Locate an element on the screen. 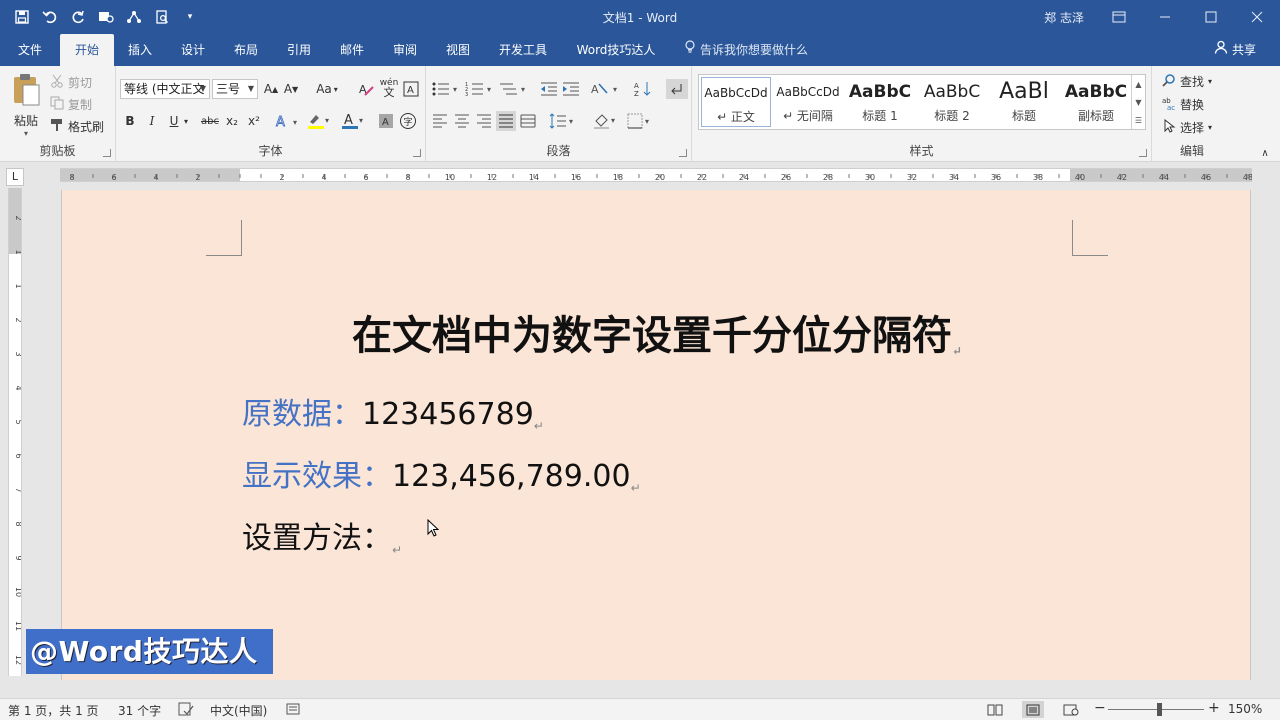  justify-icon is located at coordinates (506, 121).